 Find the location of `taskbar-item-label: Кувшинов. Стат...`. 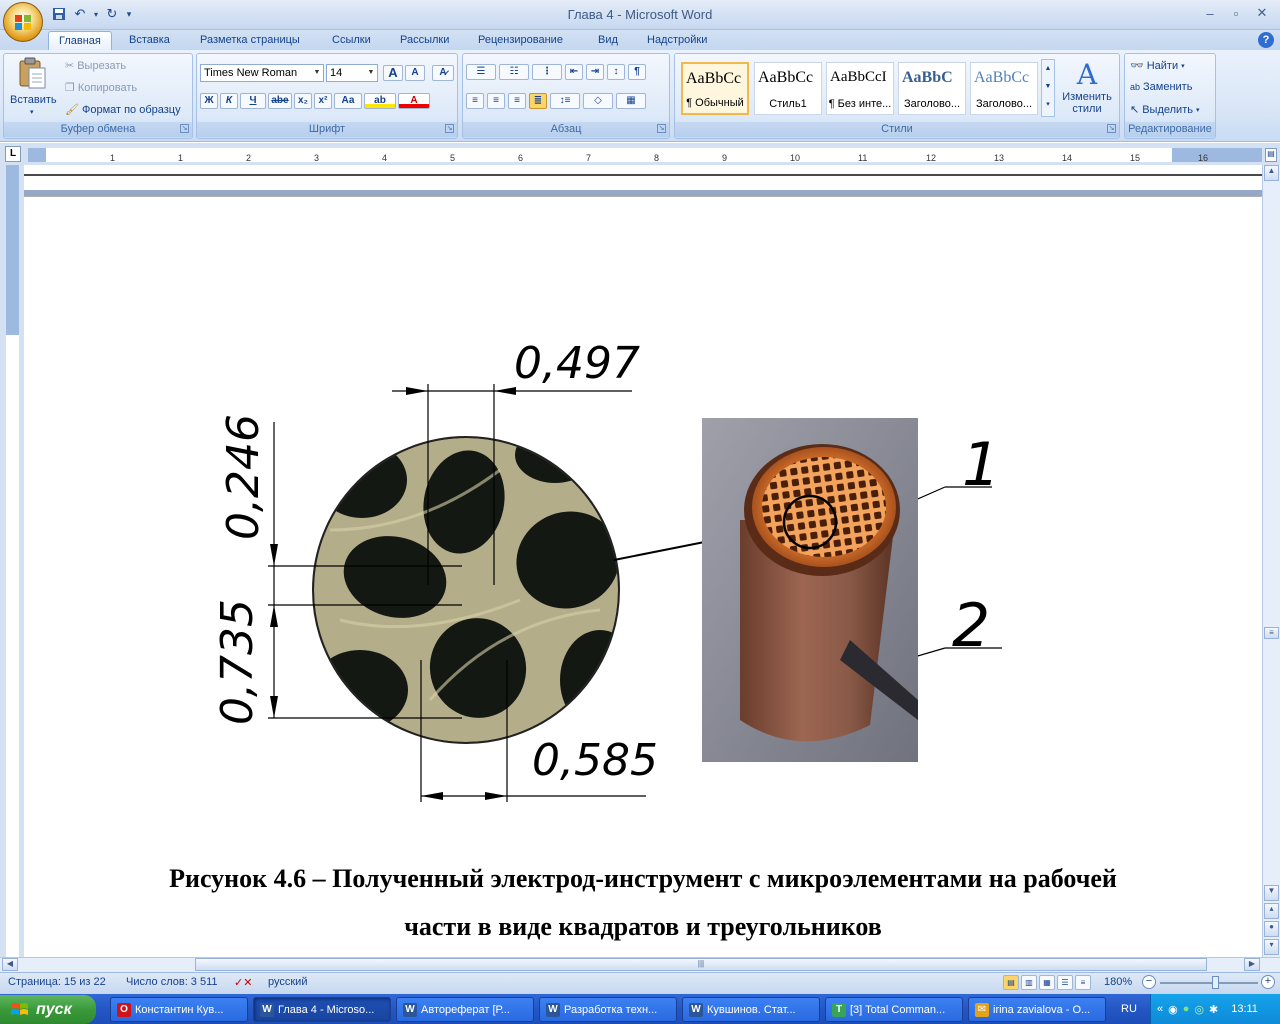

taskbar-item-label: Кувшинов. Стат... is located at coordinates (751, 1009).